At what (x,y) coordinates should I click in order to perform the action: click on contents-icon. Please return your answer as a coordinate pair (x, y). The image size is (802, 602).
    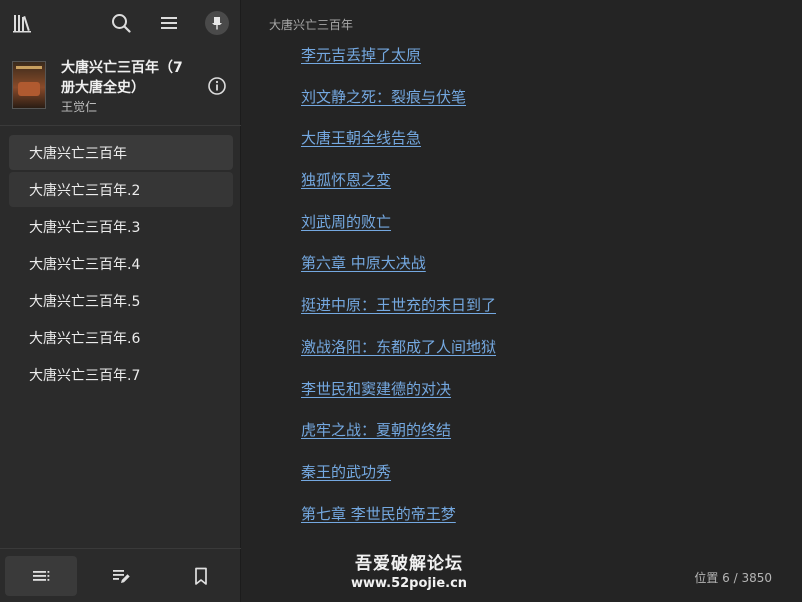
    Looking at the image, I should click on (41, 576).